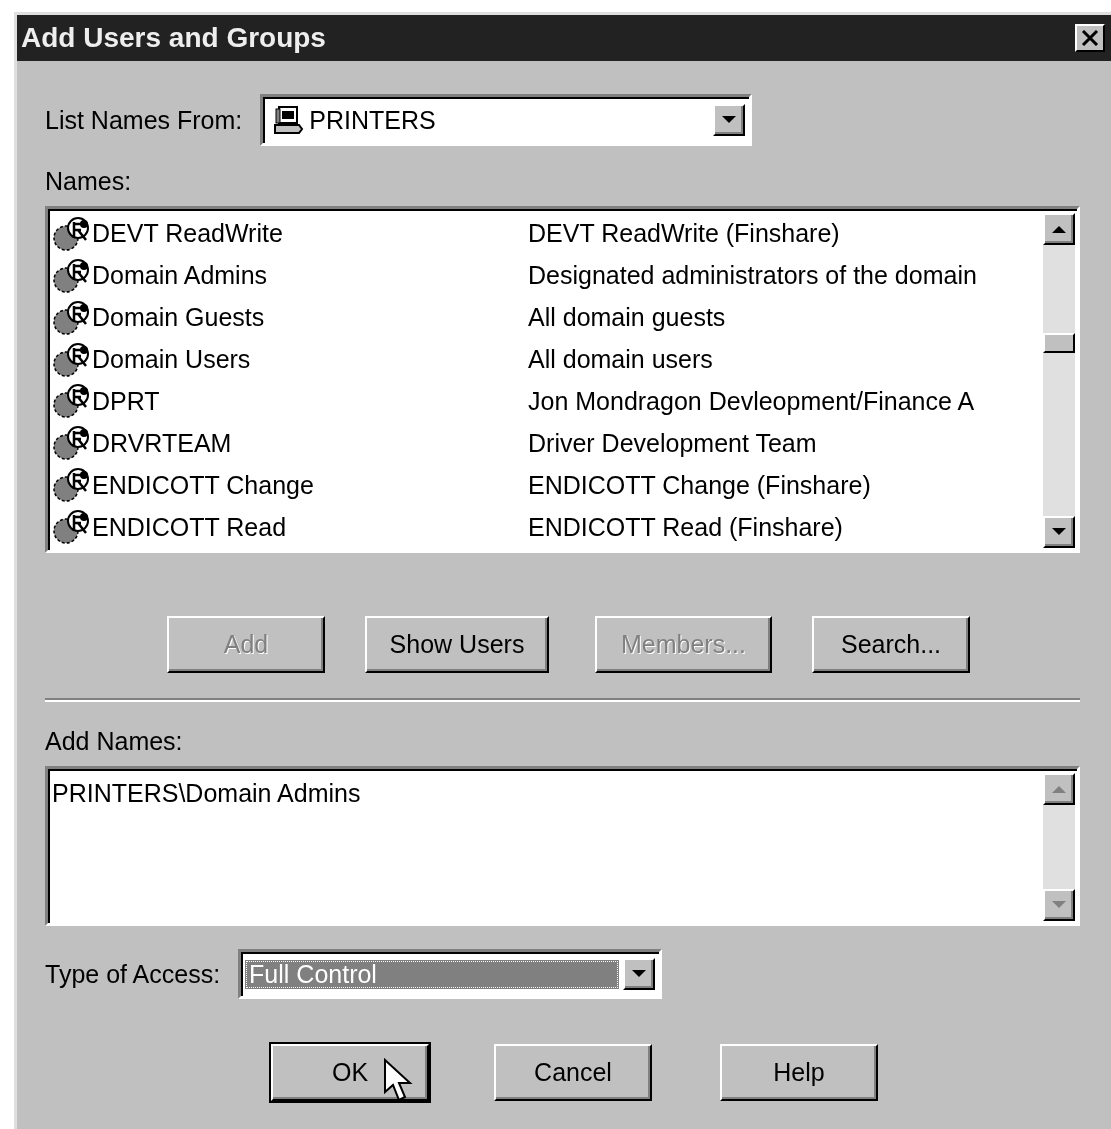 This screenshot has height=1129, width=1111. I want to click on list-row: Domain Users All domain users, so click(547, 359).